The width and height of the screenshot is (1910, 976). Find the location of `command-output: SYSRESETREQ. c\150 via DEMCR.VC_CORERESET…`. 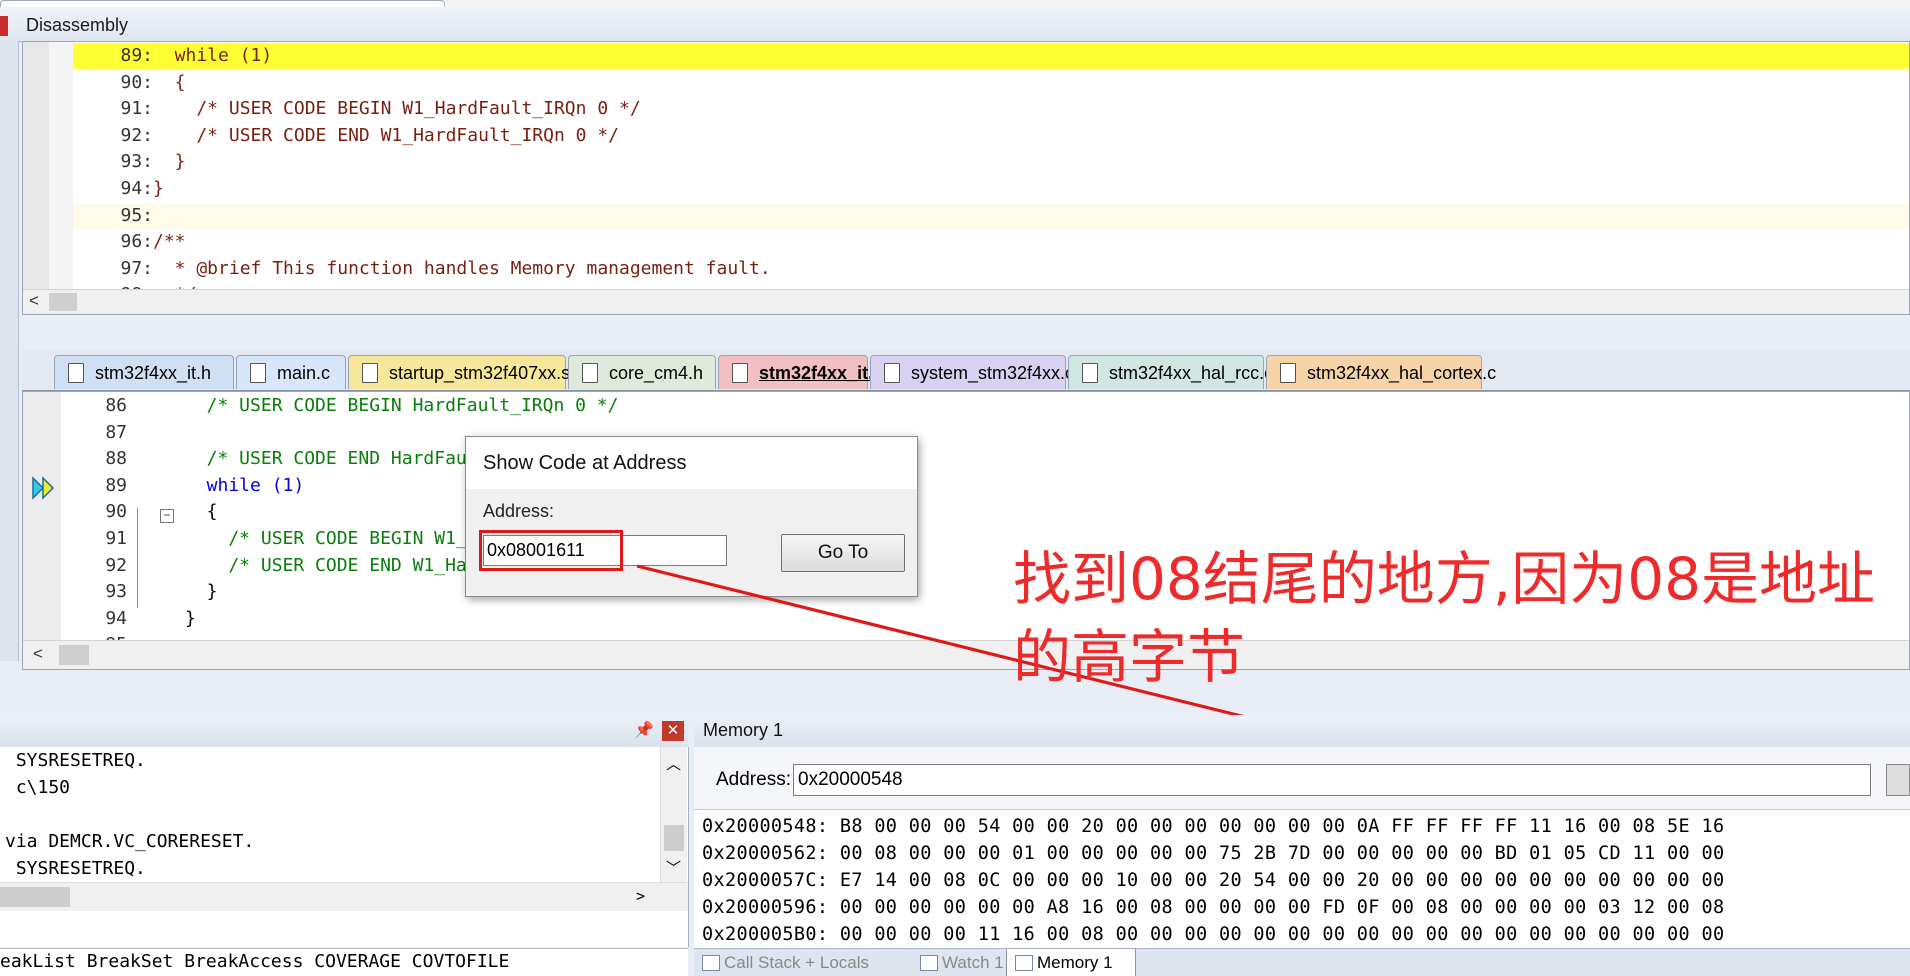

command-output: SYSRESETREQ. c\150 via DEMCR.VC_CORERESET… is located at coordinates (344, 847).